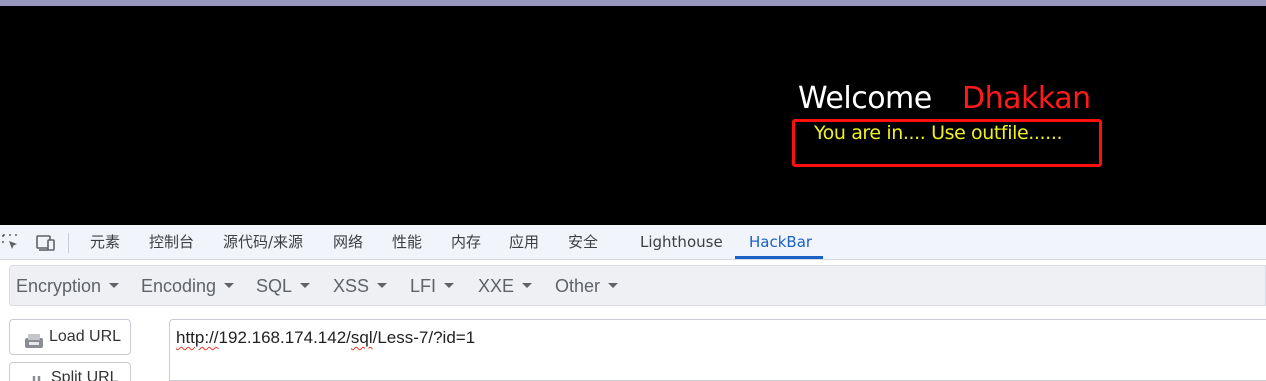 The height and width of the screenshot is (381, 1266). I want to click on load-url-icon, so click(34, 338).